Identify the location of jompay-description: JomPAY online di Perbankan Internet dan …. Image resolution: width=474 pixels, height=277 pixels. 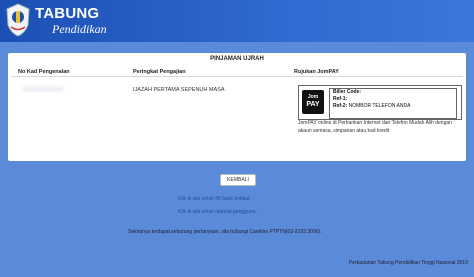
(375, 127).